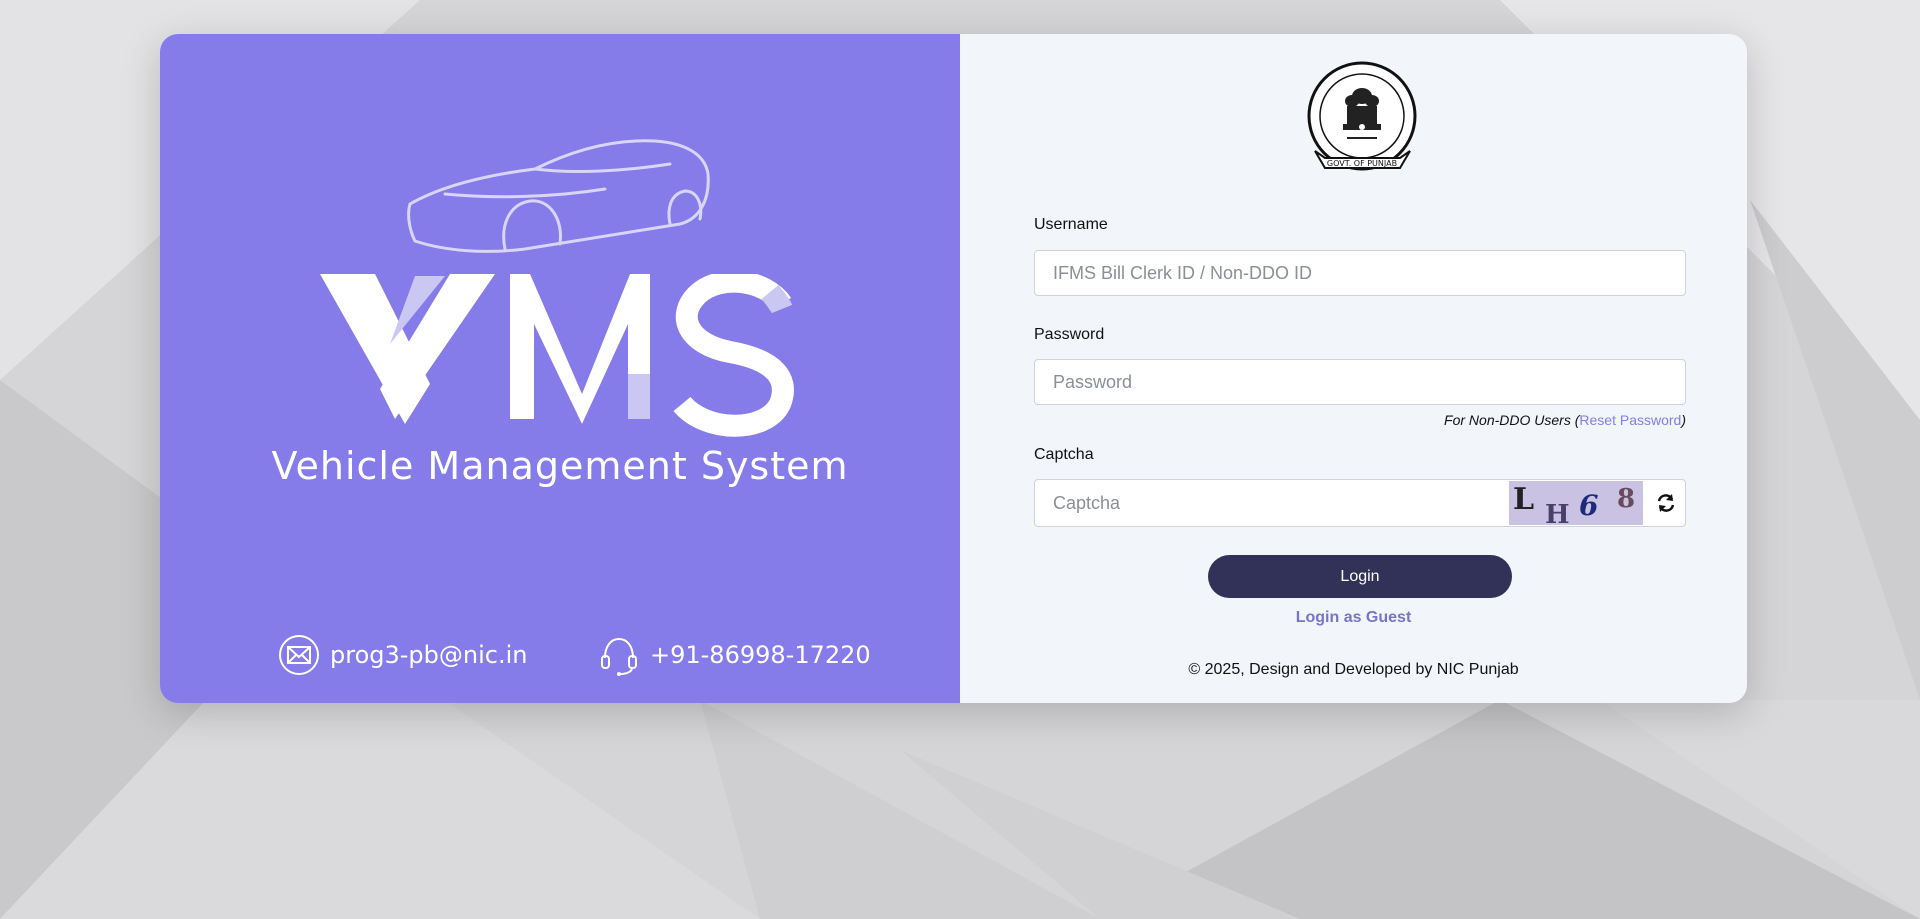  I want to click on contact-phone: +91-86998-17220, so click(734, 655).